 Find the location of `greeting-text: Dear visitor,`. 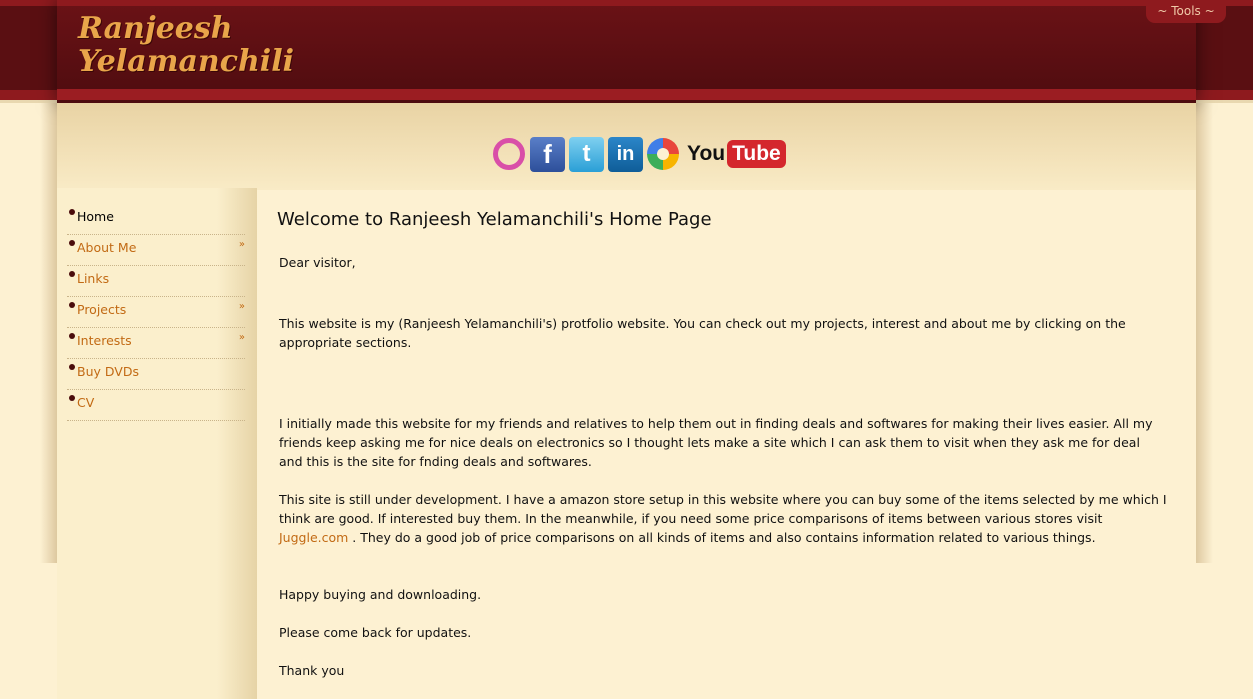

greeting-text: Dear visitor, is located at coordinates (317, 262).